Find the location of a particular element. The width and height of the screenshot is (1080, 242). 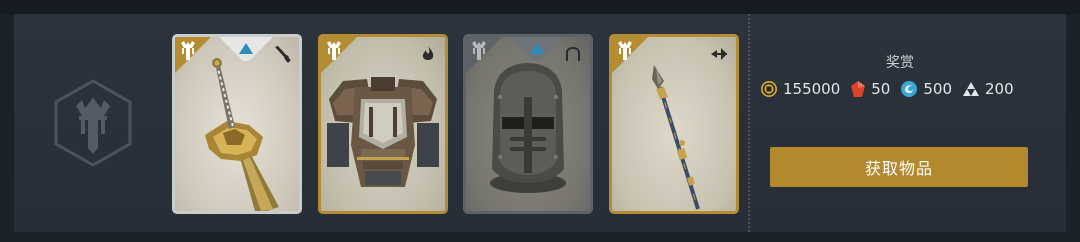

blue-swirl-icon is located at coordinates (909, 89).